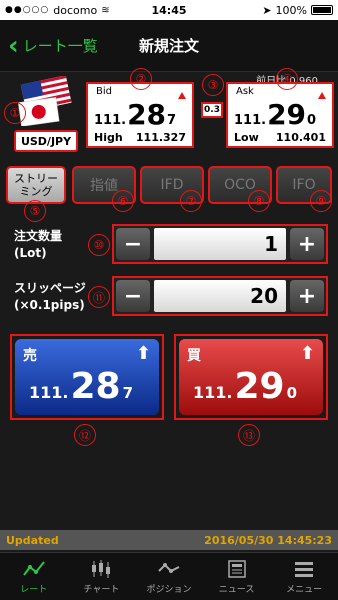  Describe the element at coordinates (30, 356) in the screenshot. I see `sell-label: 売` at that location.